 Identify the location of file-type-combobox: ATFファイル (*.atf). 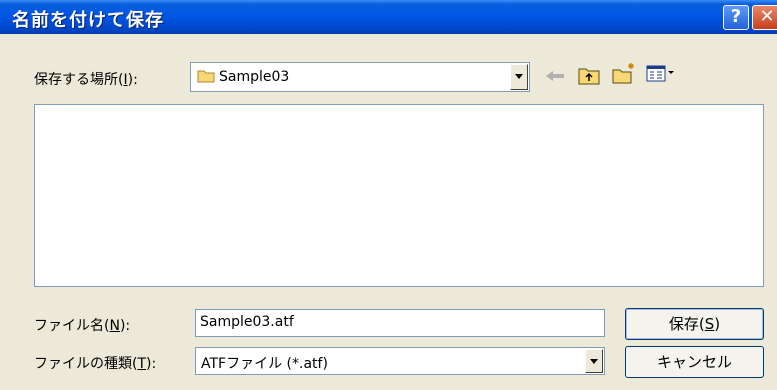
(400, 361).